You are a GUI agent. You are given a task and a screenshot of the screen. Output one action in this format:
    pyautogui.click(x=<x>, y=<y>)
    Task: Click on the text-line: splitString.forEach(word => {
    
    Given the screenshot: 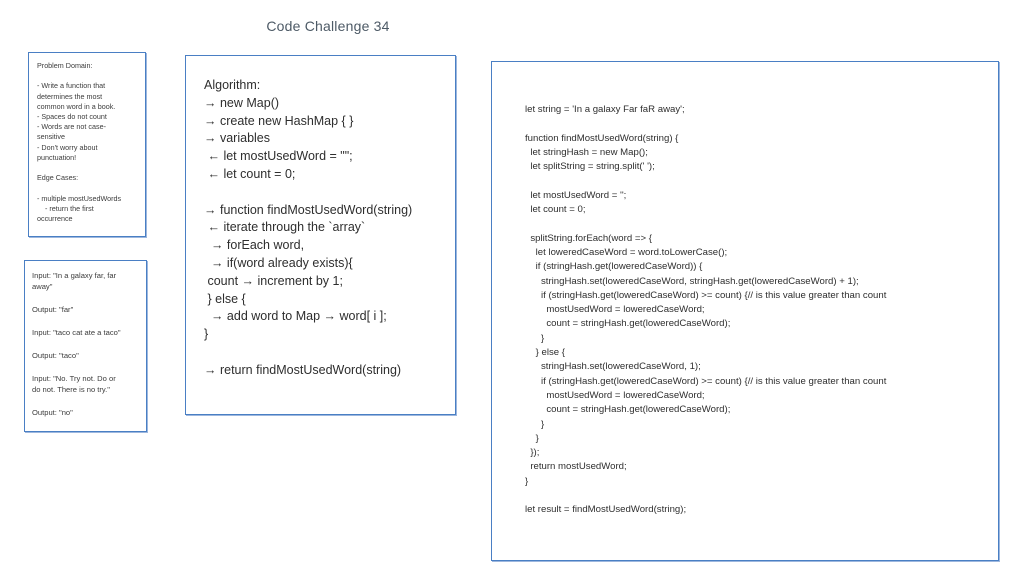 What is the action you would take?
    pyautogui.click(x=588, y=238)
    